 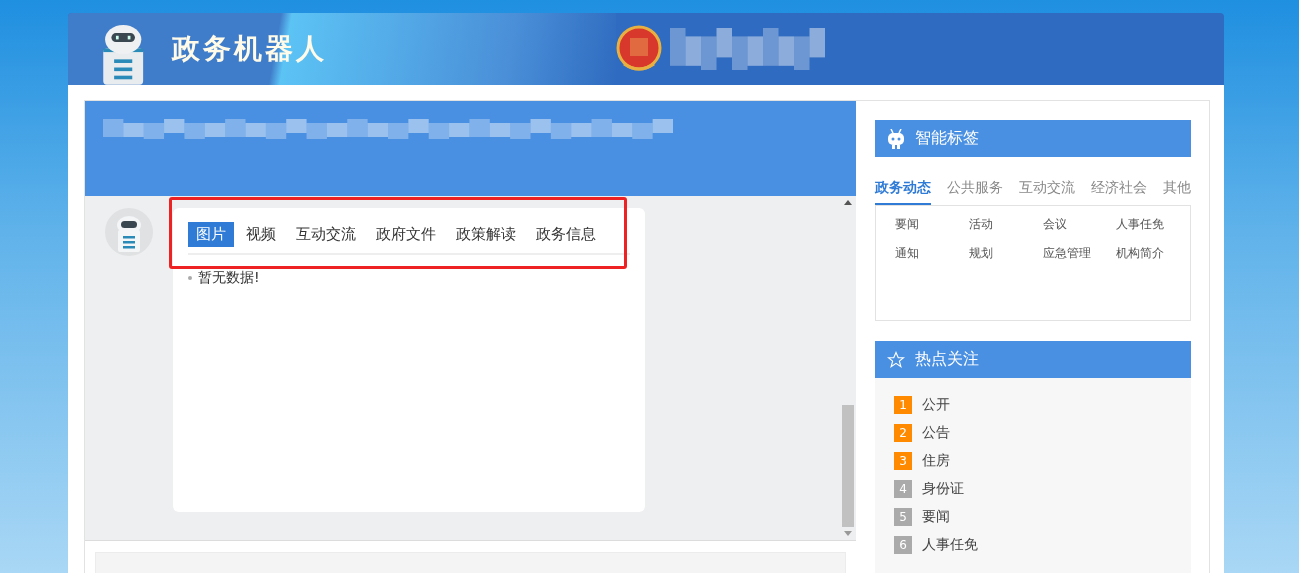 What do you see at coordinates (903, 545) in the screenshot?
I see `rank-badge: 6` at bounding box center [903, 545].